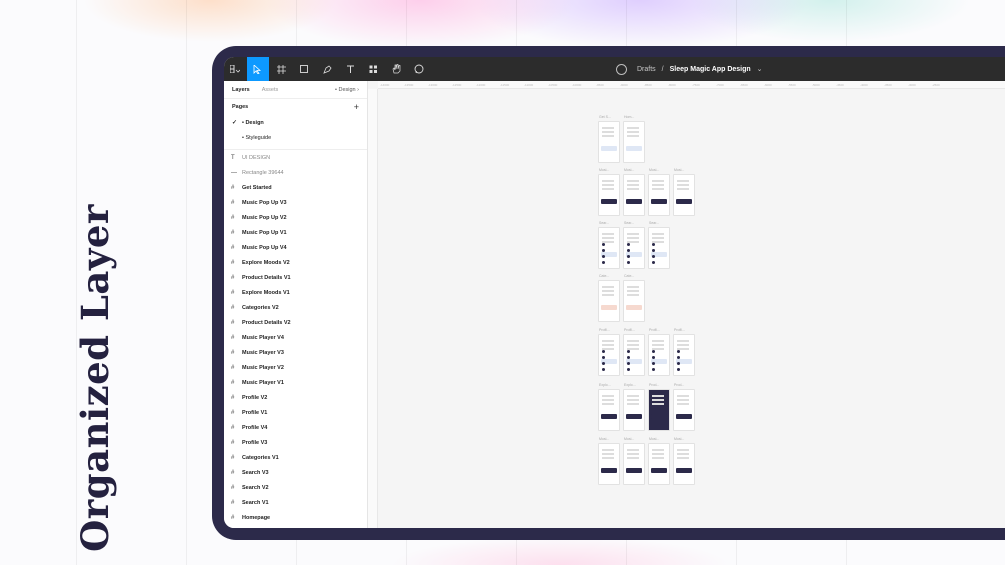  I want to click on layer-item: # Search V2, so click(295, 487).